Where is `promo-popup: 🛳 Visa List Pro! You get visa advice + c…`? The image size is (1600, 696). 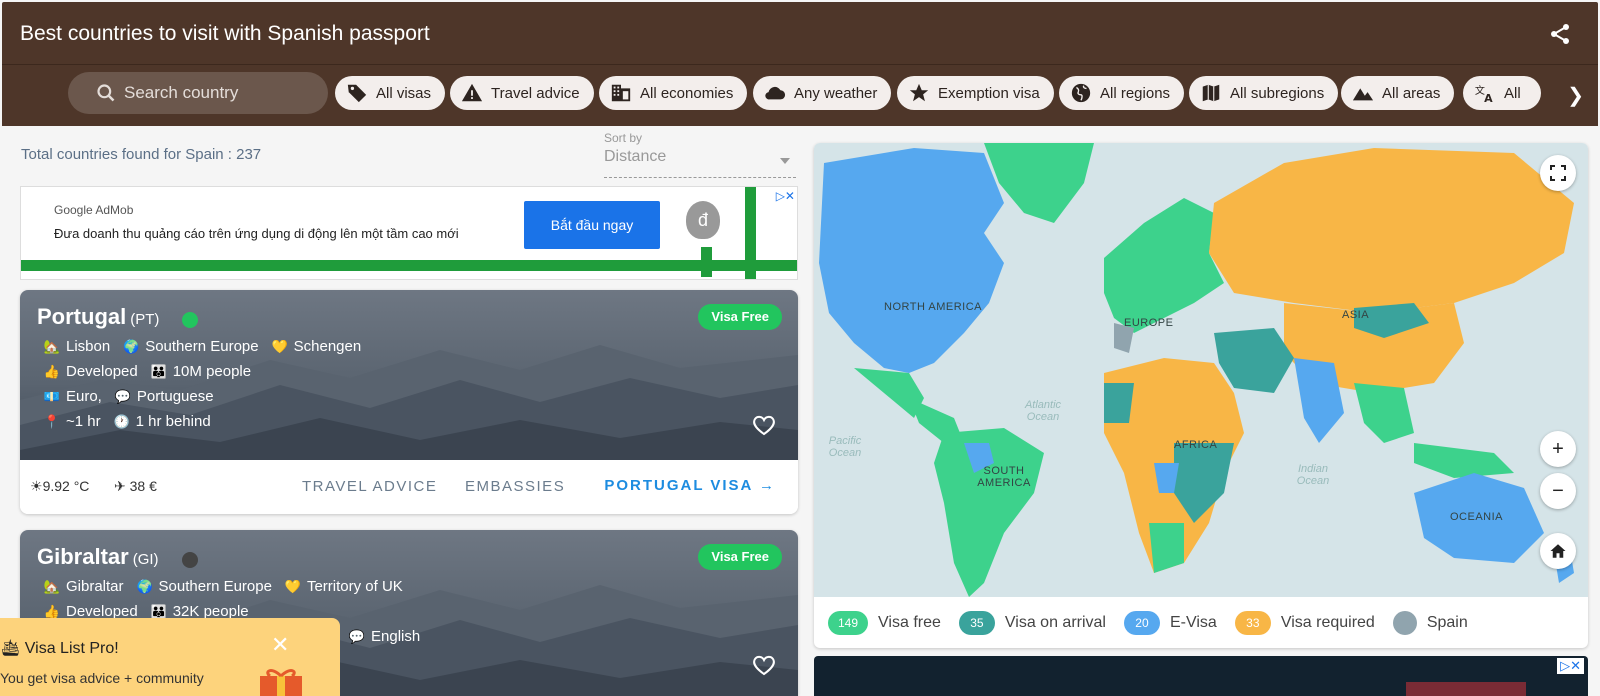 promo-popup: 🛳 Visa List Pro! You get visa advice + c… is located at coordinates (170, 657).